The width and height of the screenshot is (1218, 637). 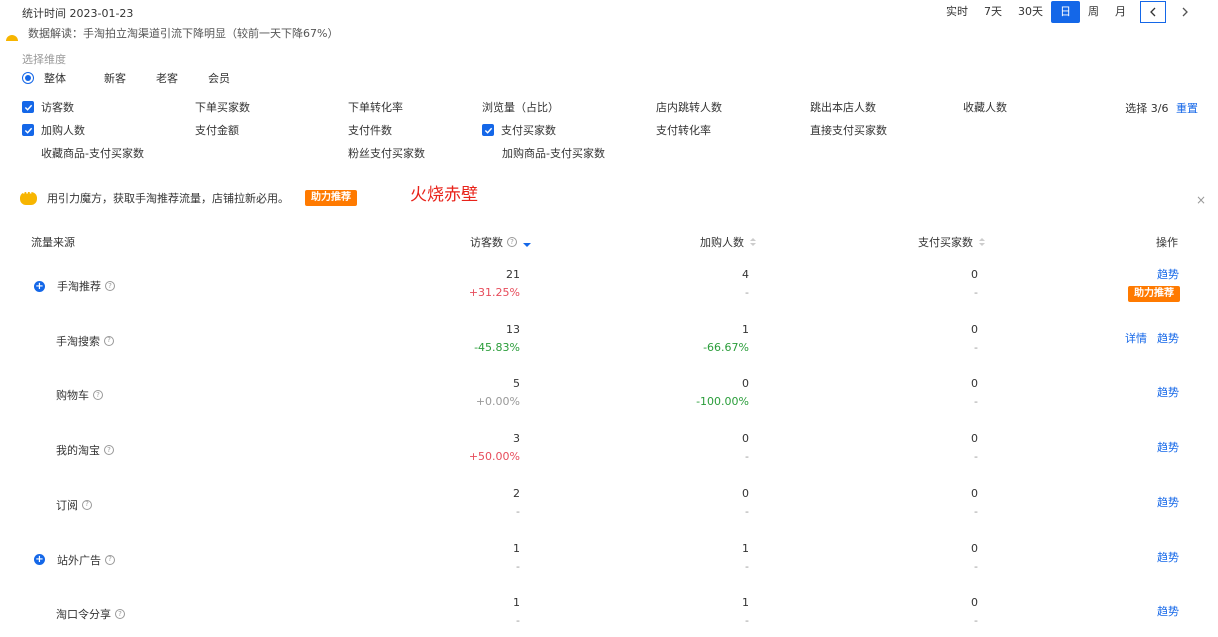 I want to click on detail-link: 详情, so click(x=1136, y=338).